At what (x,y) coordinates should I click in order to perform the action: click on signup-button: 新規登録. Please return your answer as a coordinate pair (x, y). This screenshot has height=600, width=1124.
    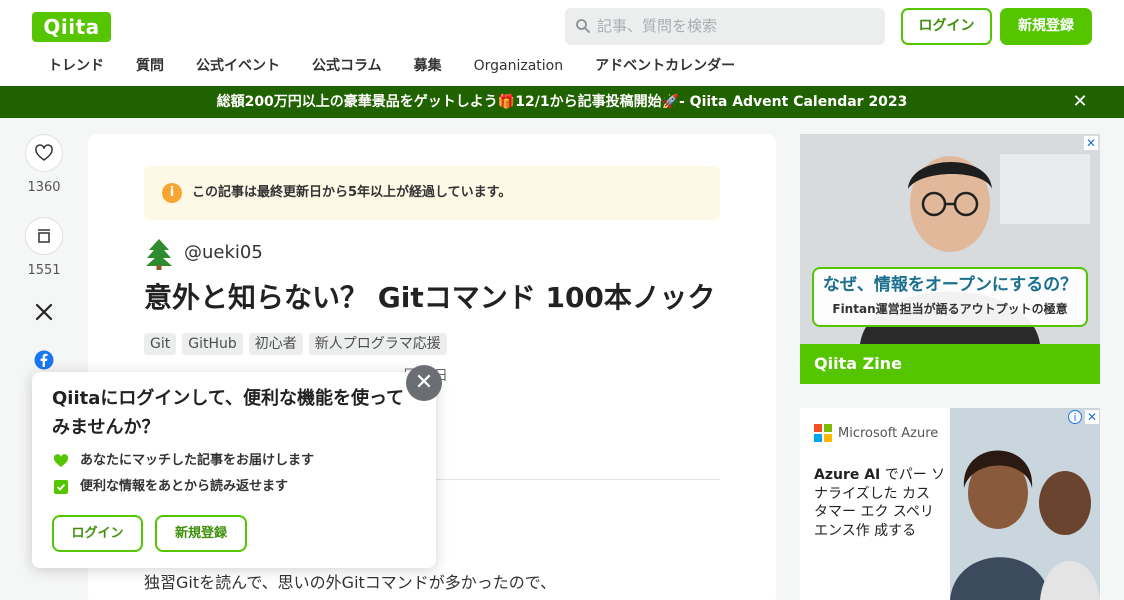
    Looking at the image, I should click on (1046, 26).